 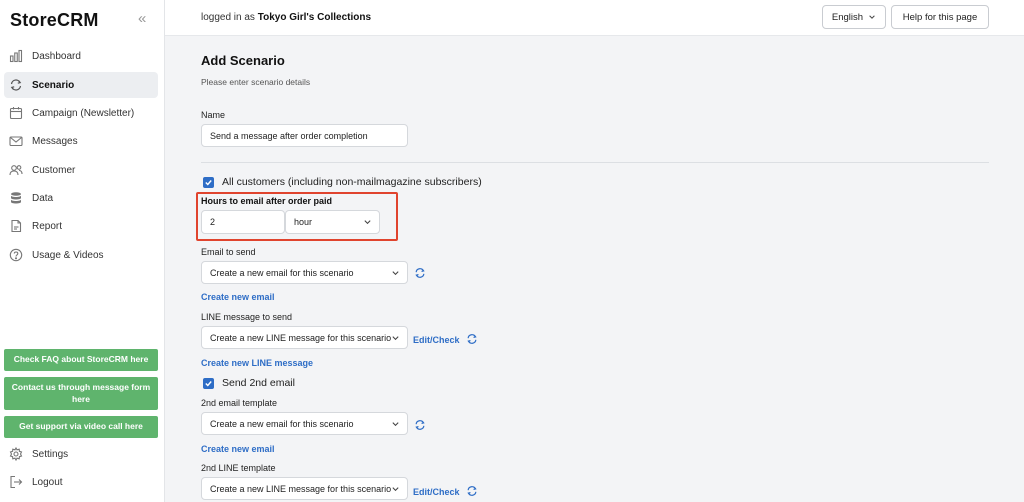 I want to click on sidebar-item-label: Usage & Videos, so click(x=68, y=255).